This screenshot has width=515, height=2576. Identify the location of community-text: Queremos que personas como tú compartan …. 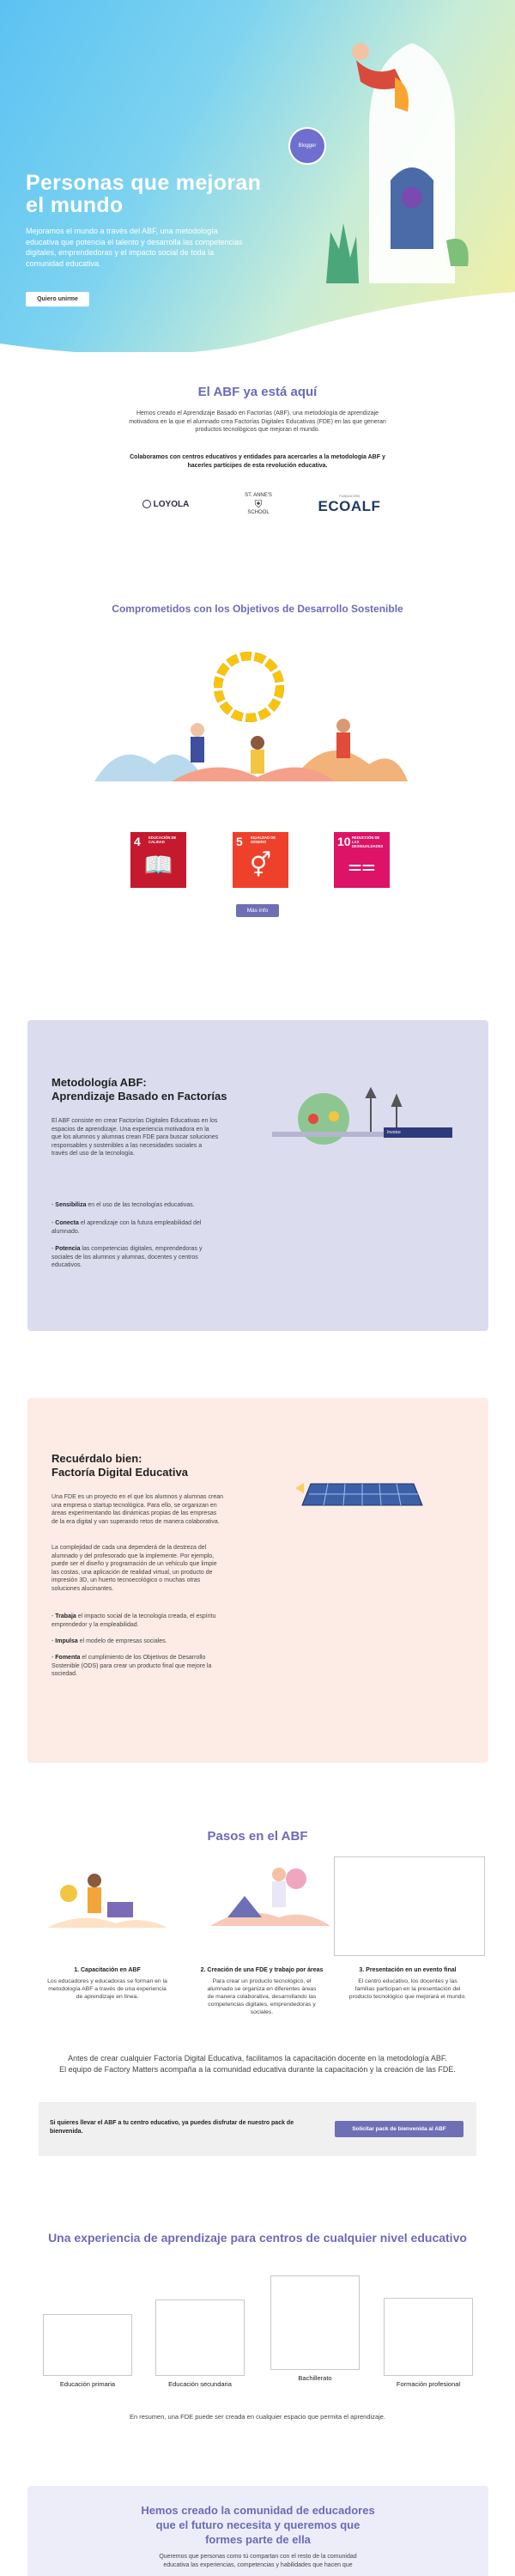
(258, 2561).